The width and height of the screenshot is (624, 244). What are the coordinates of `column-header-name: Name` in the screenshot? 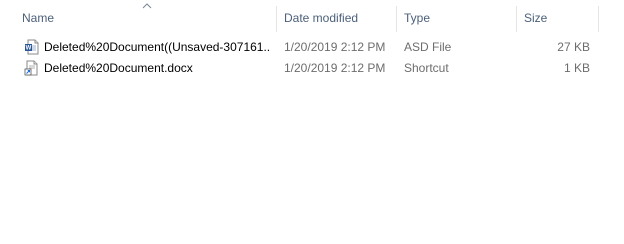 It's located at (146, 17).